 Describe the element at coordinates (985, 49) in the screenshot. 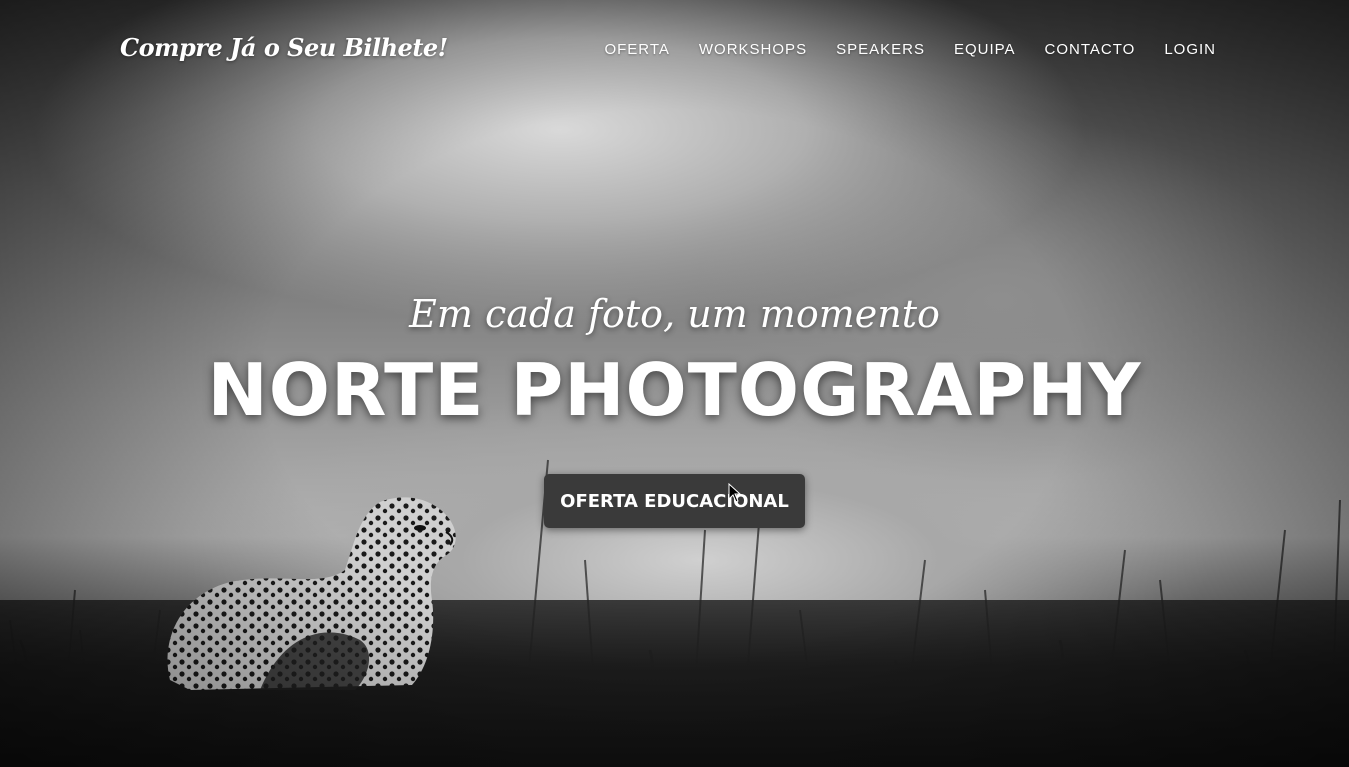

I see `nav-item-equipa: EQUIPA` at that location.